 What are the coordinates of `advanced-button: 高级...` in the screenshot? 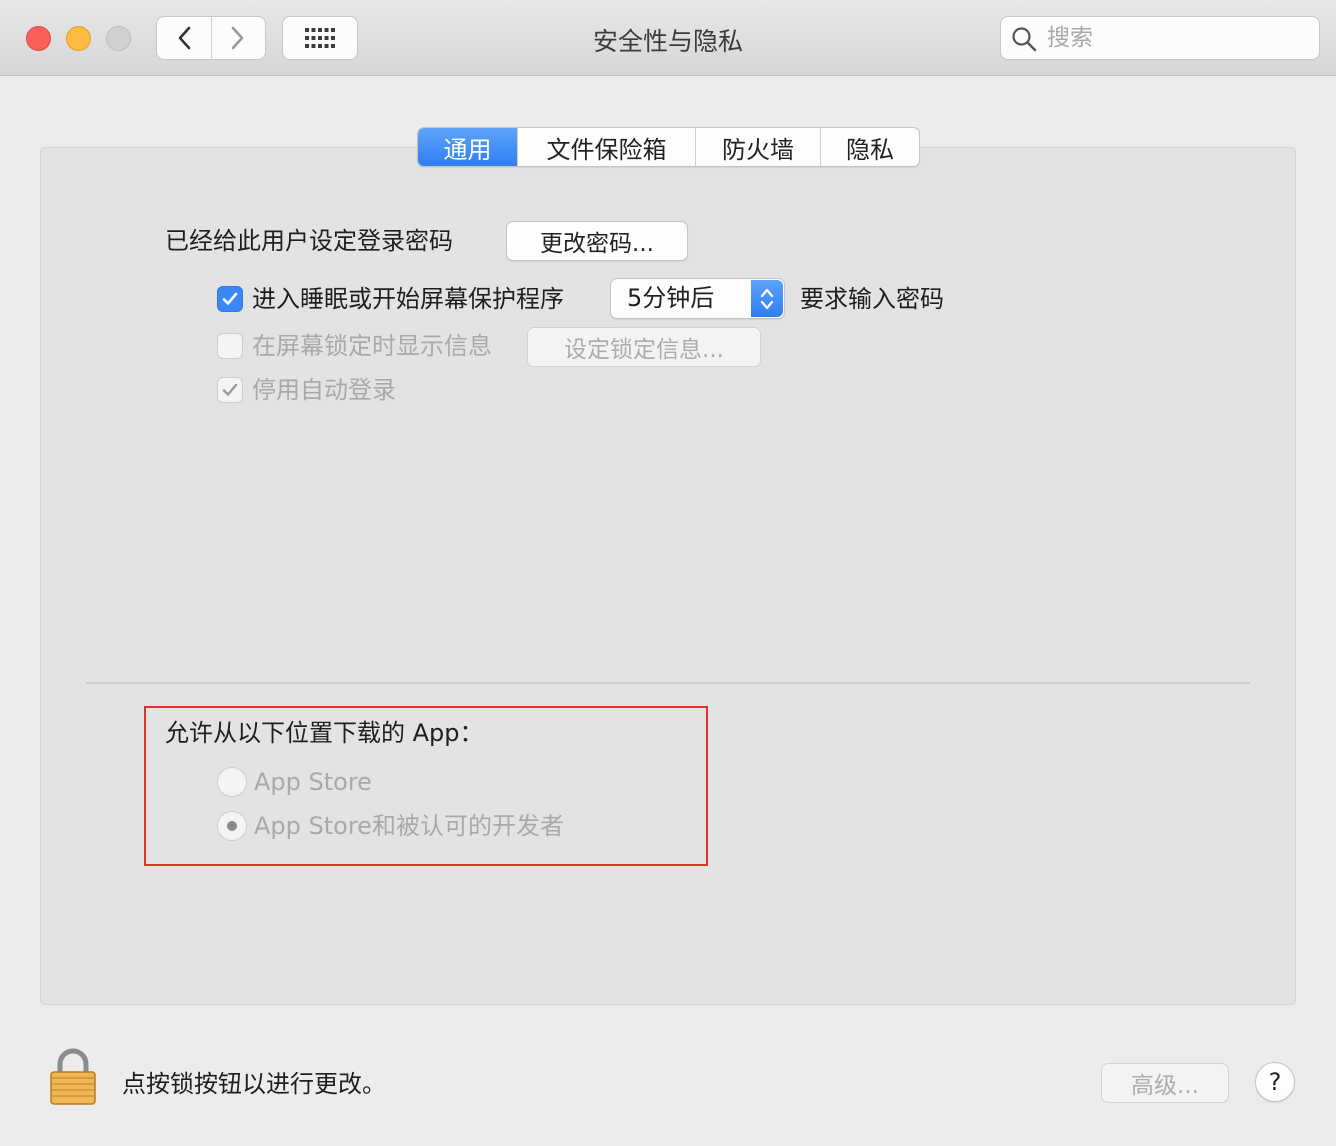 It's located at (1165, 1083).